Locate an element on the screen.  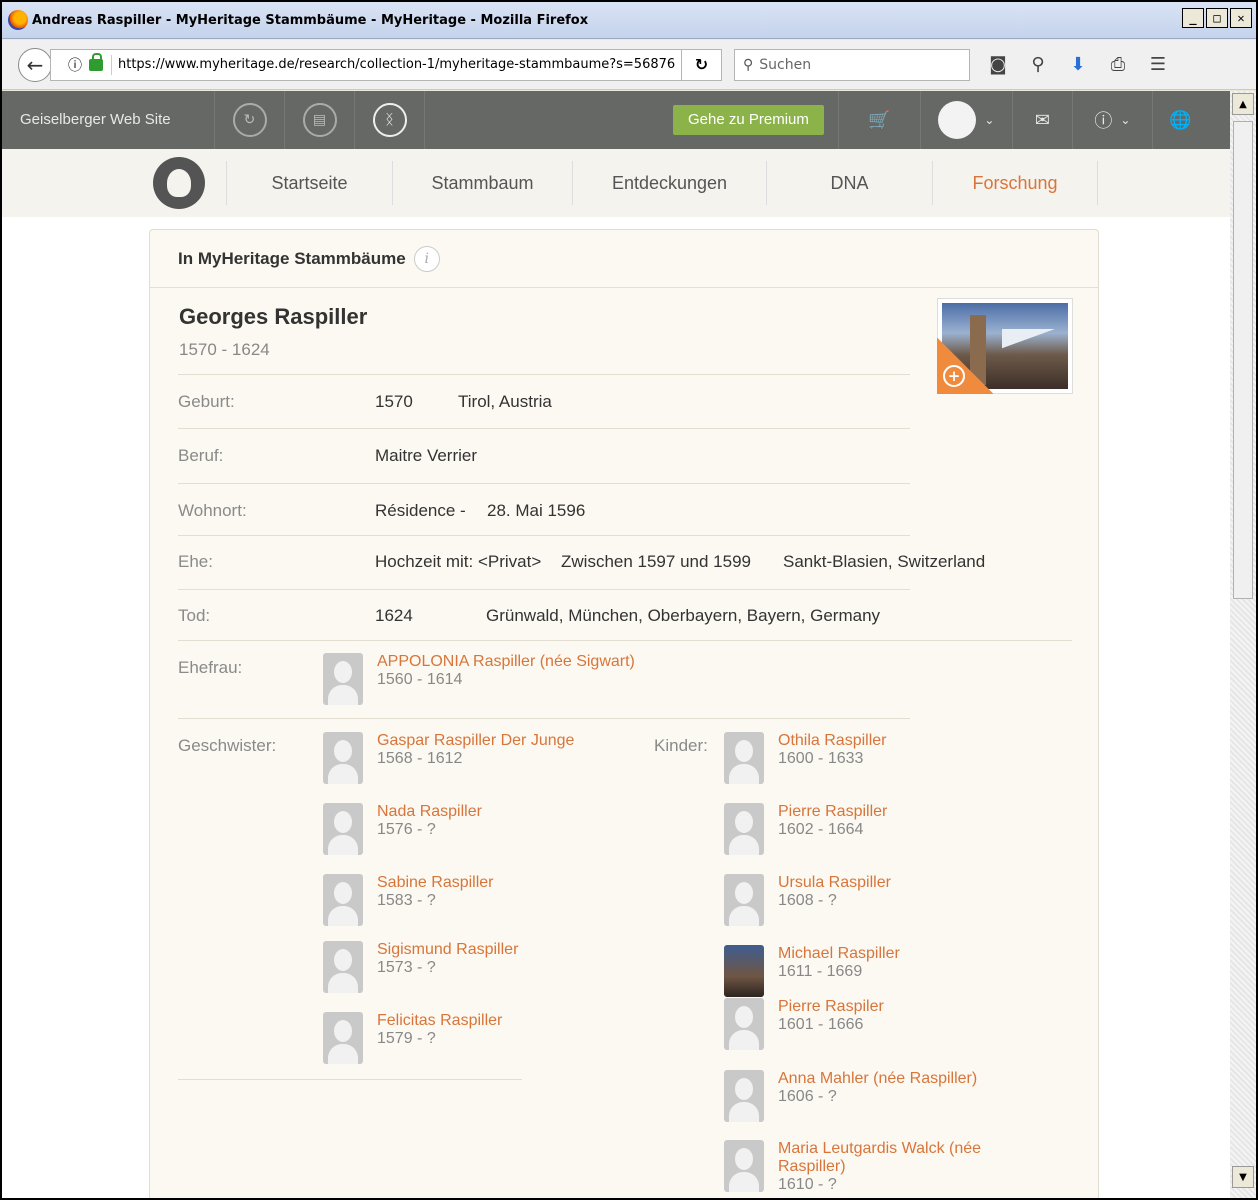
child-name: Pierre Raspiller is located at coordinates (832, 812).